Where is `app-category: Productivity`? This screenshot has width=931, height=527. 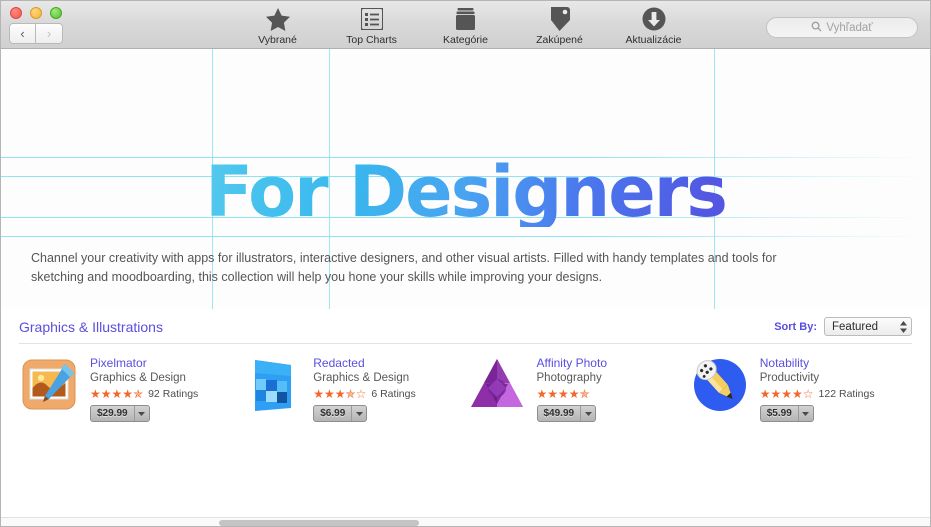
app-category: Productivity is located at coordinates (789, 378).